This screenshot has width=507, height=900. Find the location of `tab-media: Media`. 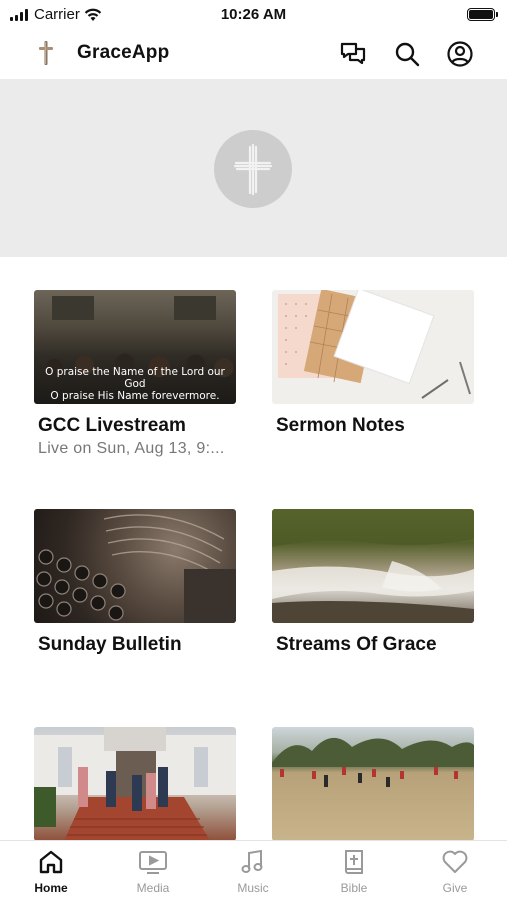

tab-media: Media is located at coordinates (153, 872).